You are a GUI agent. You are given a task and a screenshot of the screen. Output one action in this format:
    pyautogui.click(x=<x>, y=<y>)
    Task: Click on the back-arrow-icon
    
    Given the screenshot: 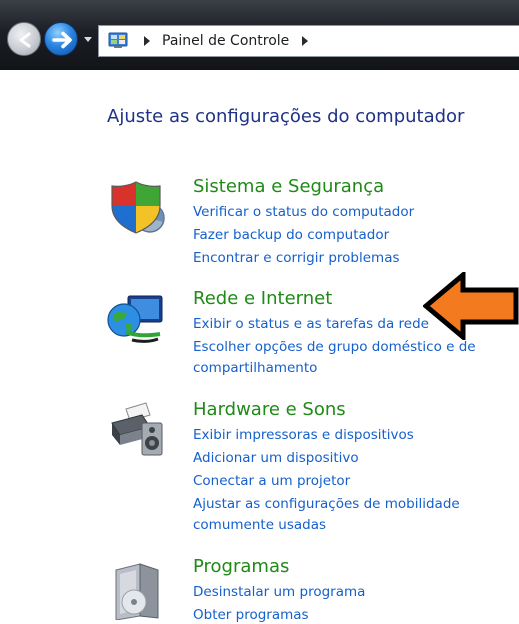 What is the action you would take?
    pyautogui.click(x=25, y=40)
    